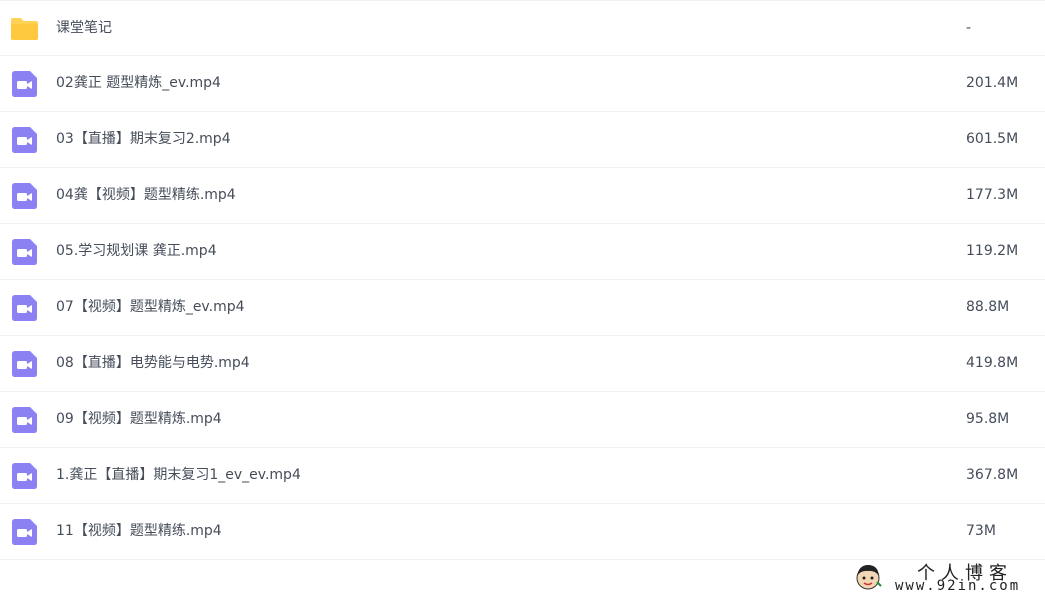 The image size is (1045, 599). What do you see at coordinates (992, 363) in the screenshot?
I see `file-size: 419.8M` at bounding box center [992, 363].